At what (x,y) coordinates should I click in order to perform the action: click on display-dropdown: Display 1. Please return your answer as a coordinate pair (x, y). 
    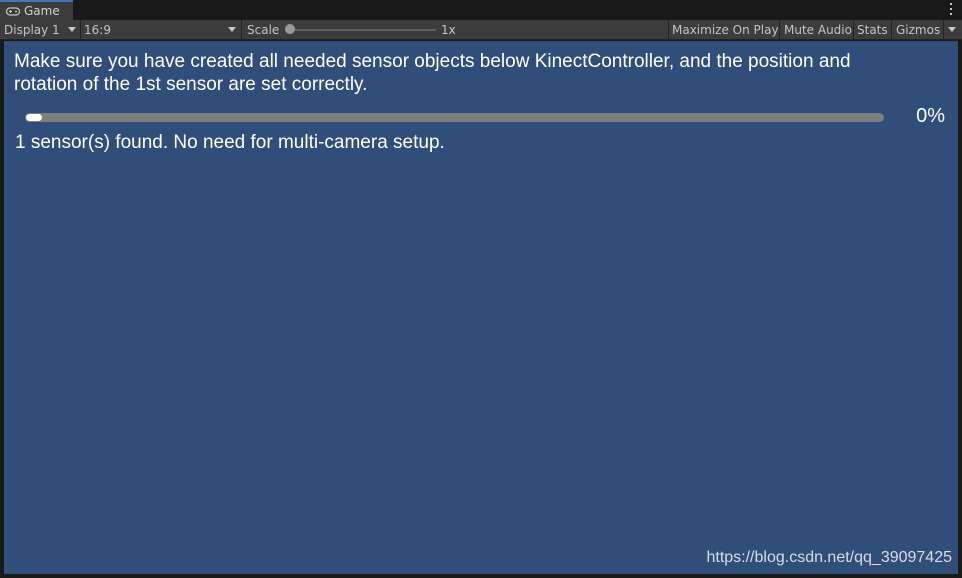
    Looking at the image, I should click on (32, 29).